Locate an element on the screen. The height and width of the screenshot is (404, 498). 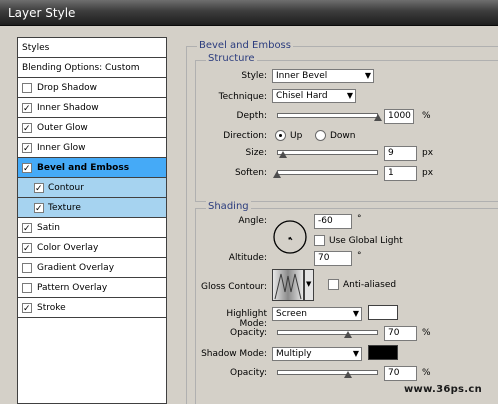
blending-options-item: Blending Options: Custom is located at coordinates (92, 68).